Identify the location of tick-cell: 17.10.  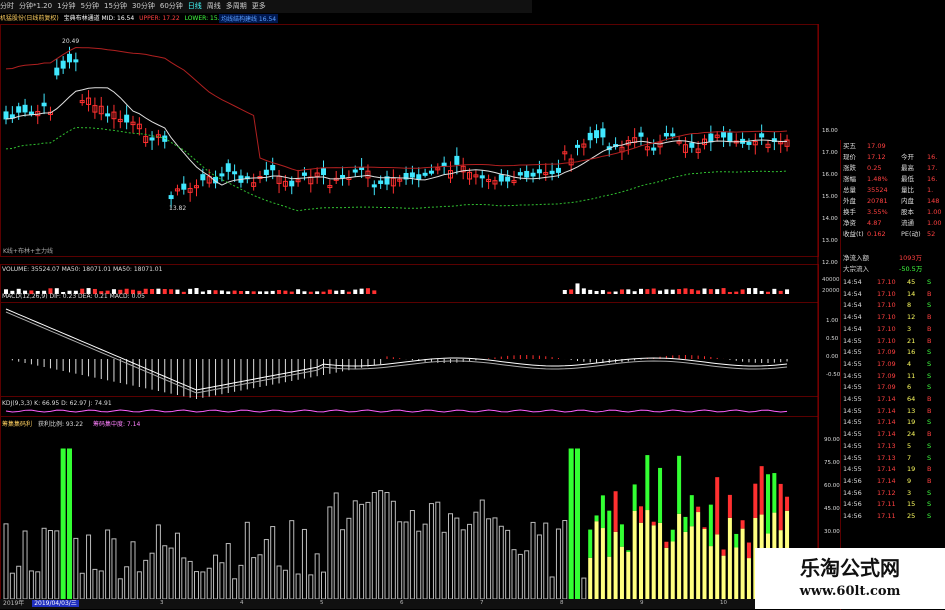
(886, 328).